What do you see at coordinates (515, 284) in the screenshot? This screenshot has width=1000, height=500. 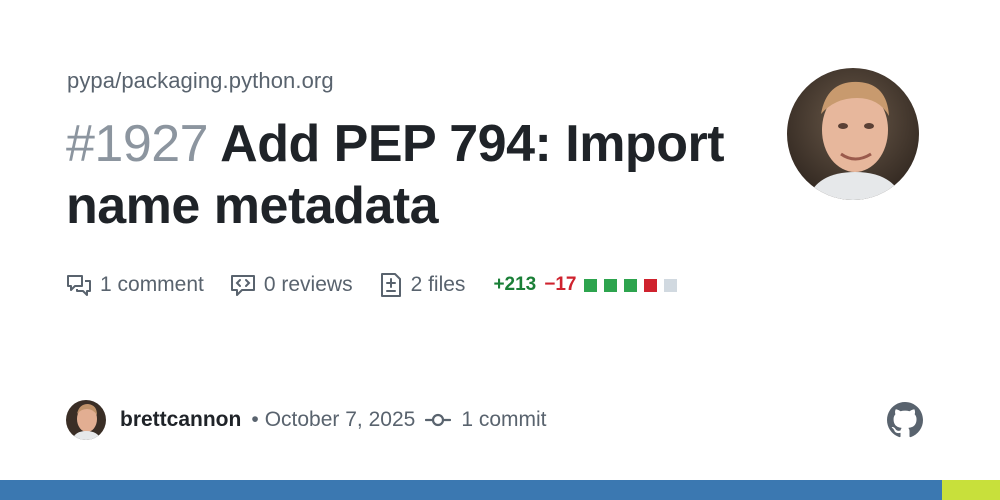 I see `additions-count: +213` at bounding box center [515, 284].